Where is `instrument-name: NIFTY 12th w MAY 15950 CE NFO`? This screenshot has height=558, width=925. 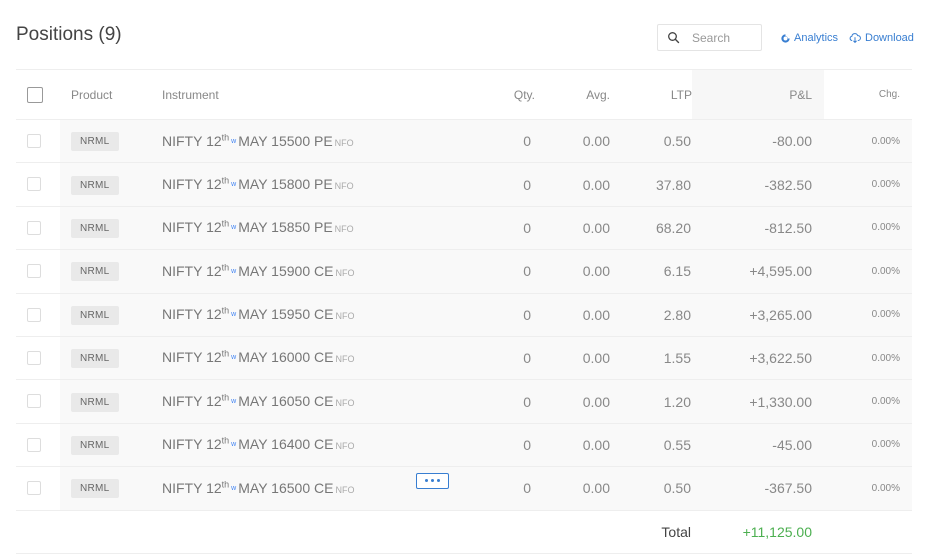 instrument-name: NIFTY 12th w MAY 15950 CE NFO is located at coordinates (258, 314).